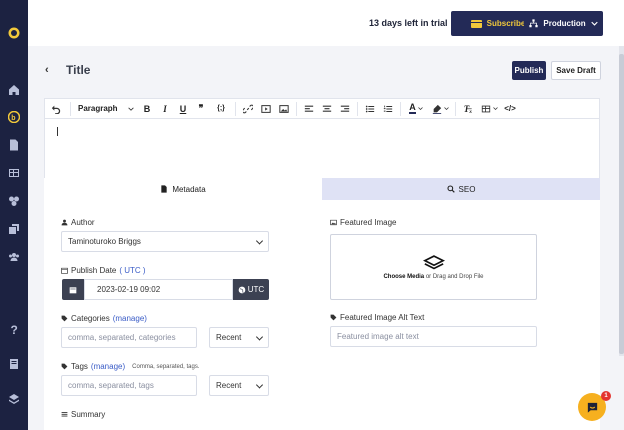 The width and height of the screenshot is (624, 430). I want to click on layers-upload-icon, so click(433, 261).